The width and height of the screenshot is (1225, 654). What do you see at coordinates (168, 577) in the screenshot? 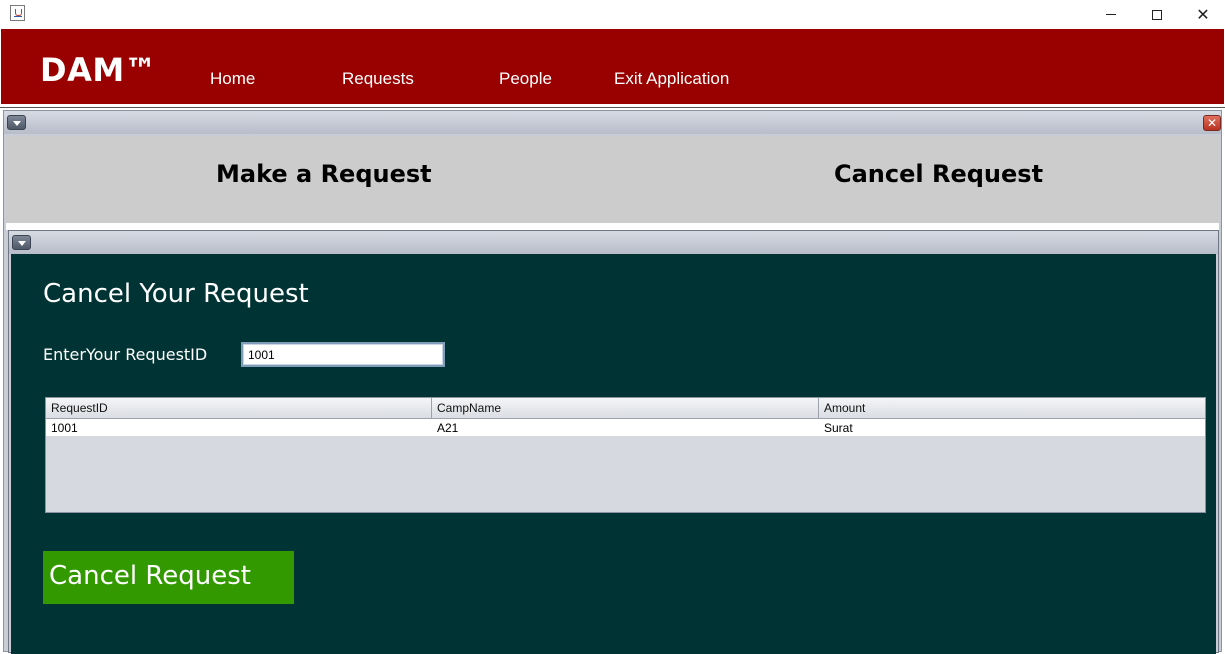
I see `cancel-request-button: Cancel Request` at bounding box center [168, 577].